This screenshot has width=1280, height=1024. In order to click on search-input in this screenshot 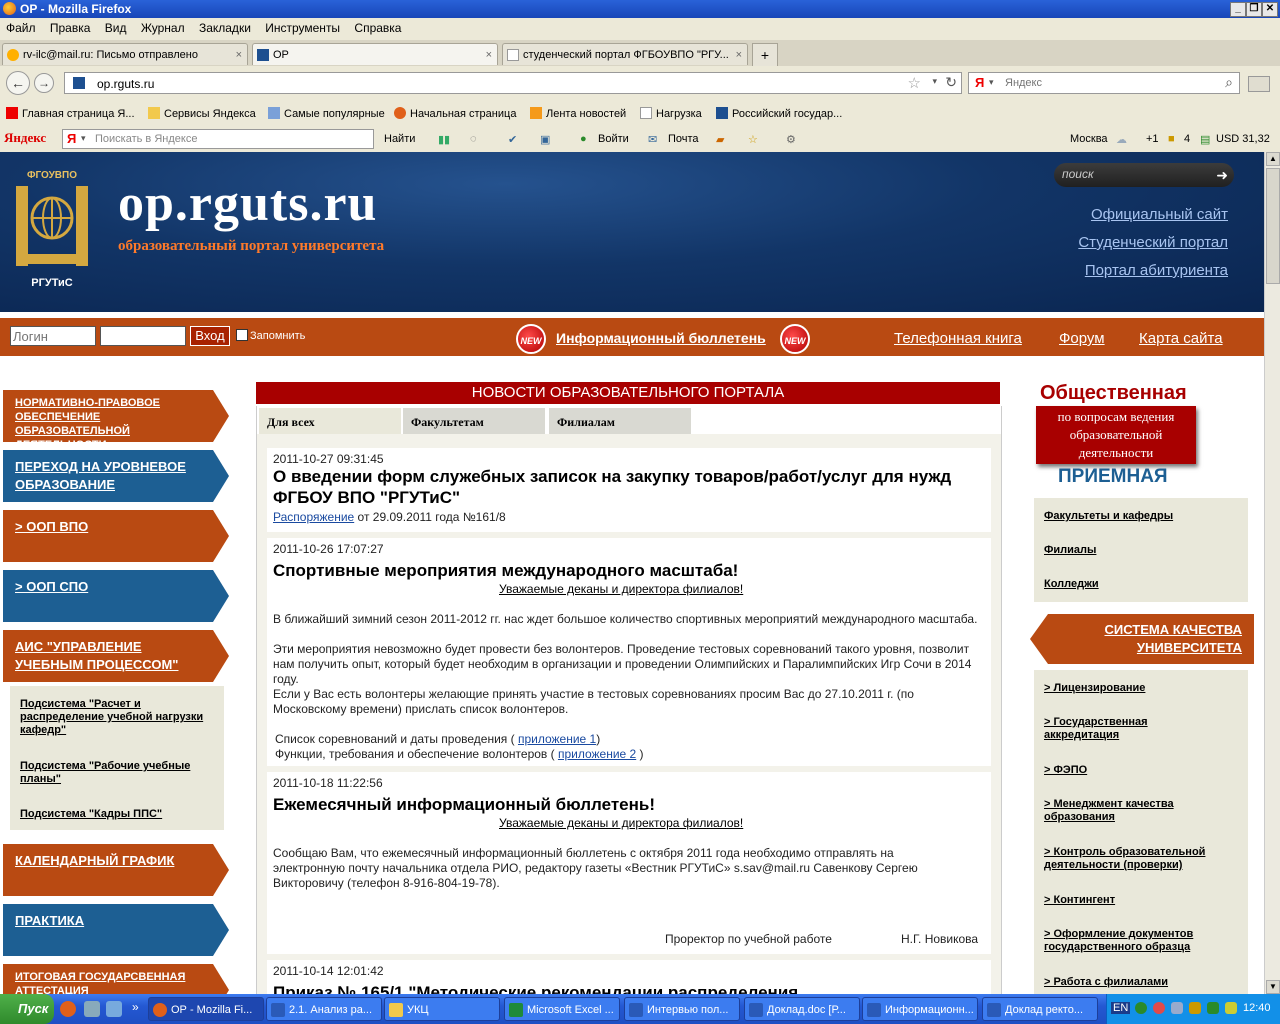, I will do `click(1105, 83)`.